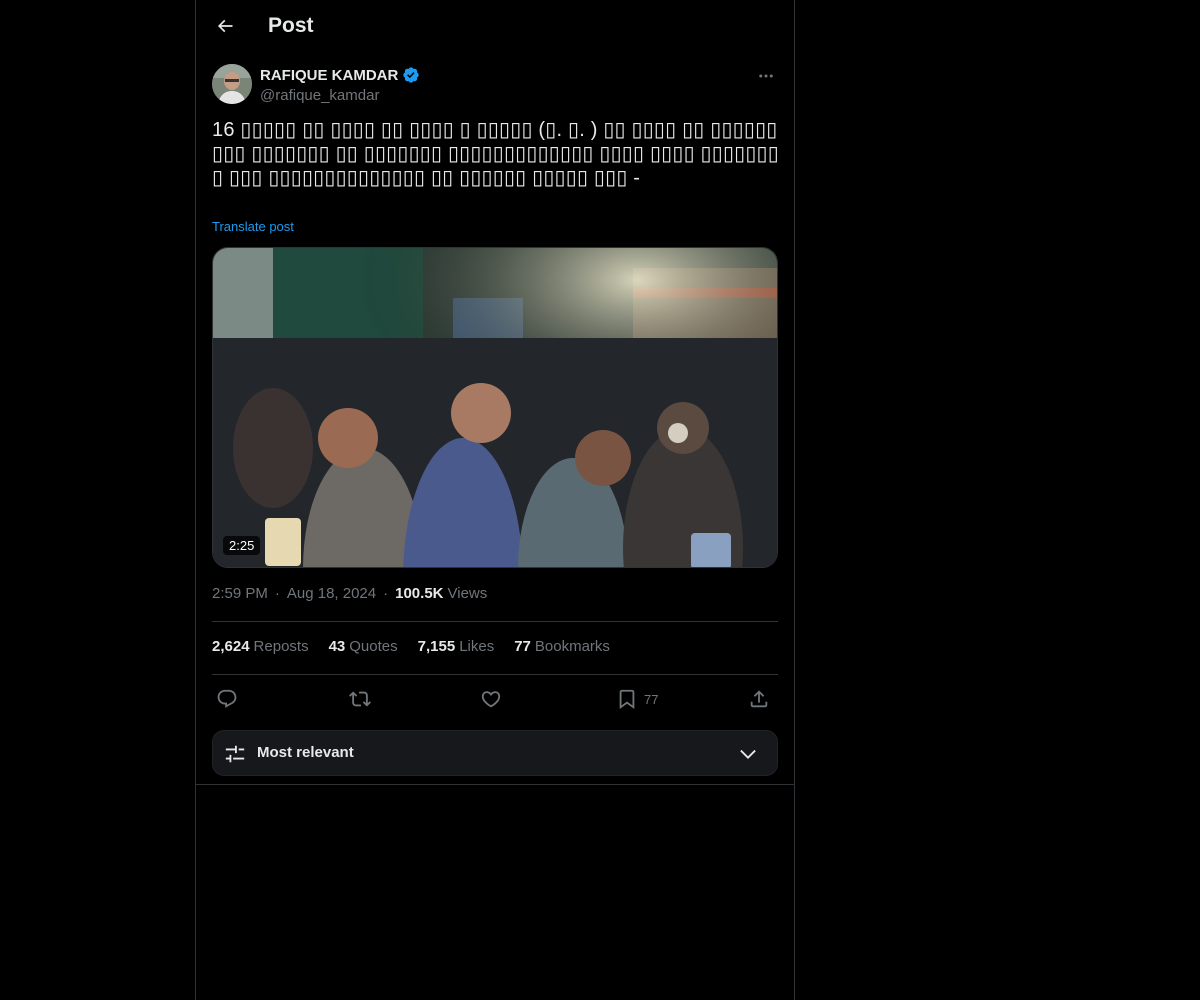  I want to click on author-name-row: RAFIQUE KAMDAR, so click(340, 75).